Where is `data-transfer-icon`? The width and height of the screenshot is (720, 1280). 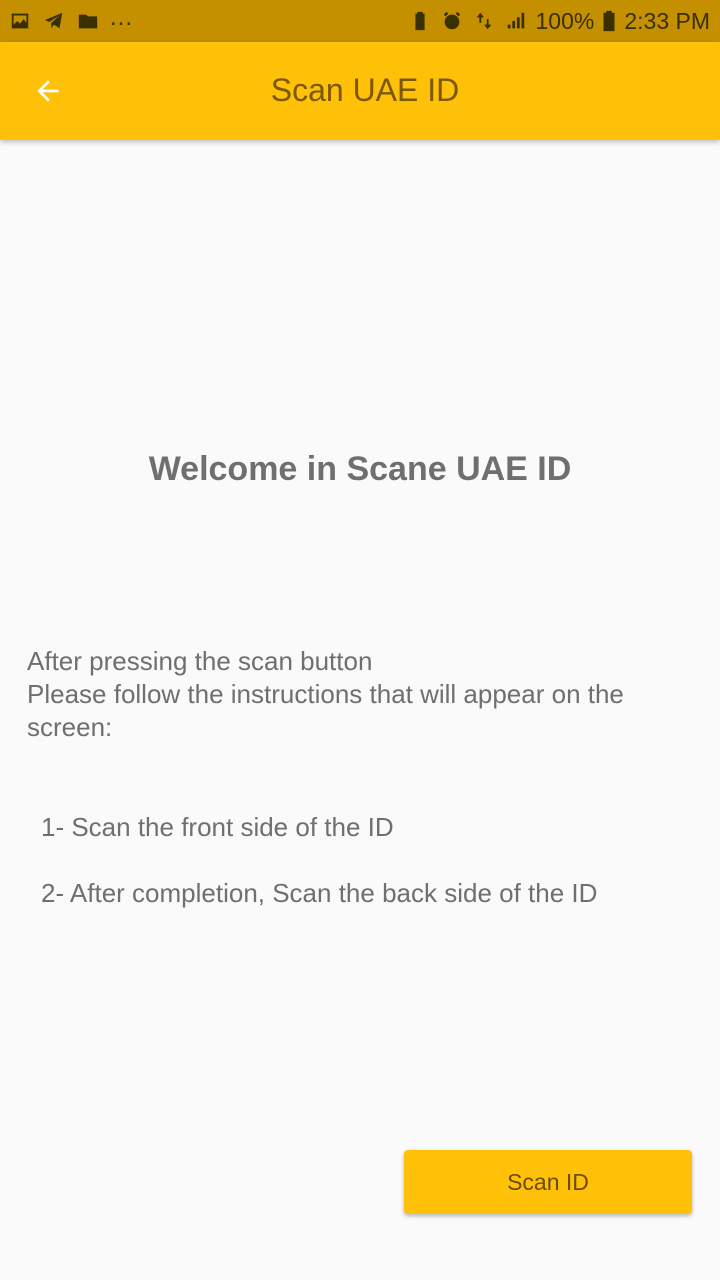
data-transfer-icon is located at coordinates (484, 21).